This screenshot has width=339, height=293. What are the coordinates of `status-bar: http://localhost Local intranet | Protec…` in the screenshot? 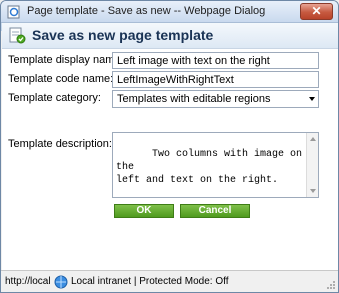 It's located at (169, 281).